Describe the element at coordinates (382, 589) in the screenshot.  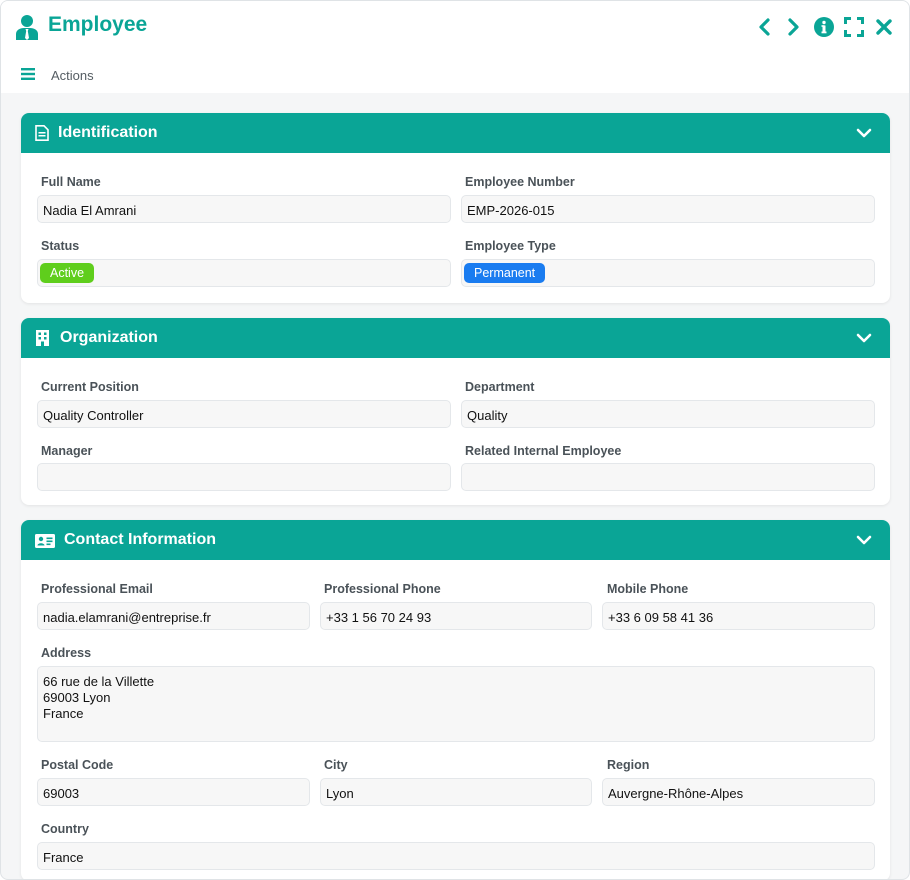
I see `phone-label: Professional Phone` at that location.